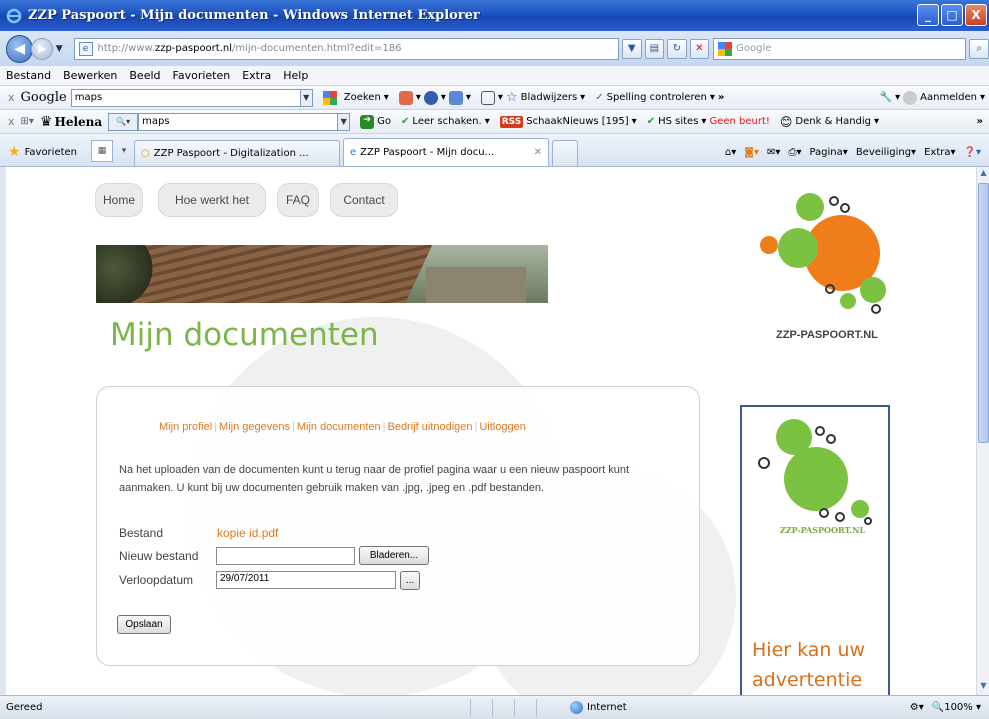  What do you see at coordinates (124, 151) in the screenshot?
I see `tab-list-dropdown: ▾` at bounding box center [124, 151].